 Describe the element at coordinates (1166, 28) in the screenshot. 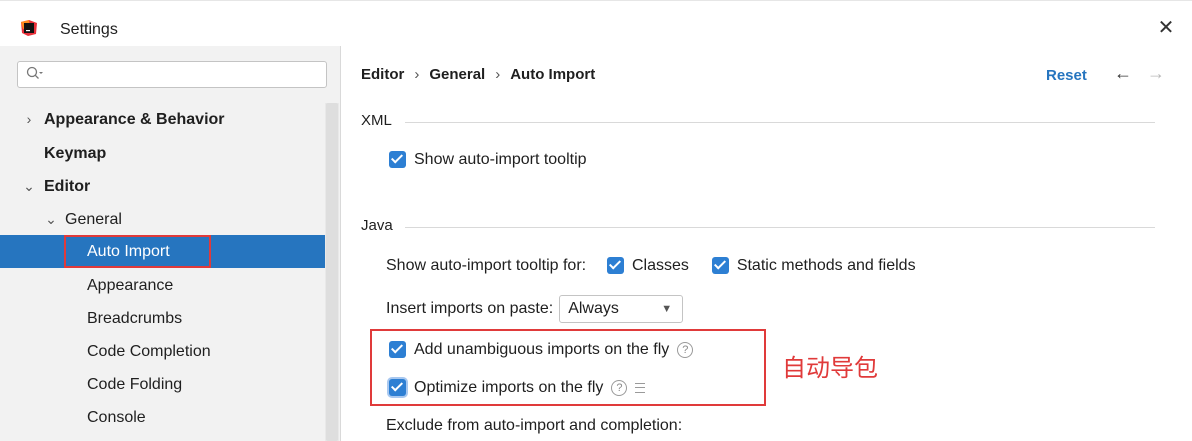

I see `close-button: ✕` at that location.